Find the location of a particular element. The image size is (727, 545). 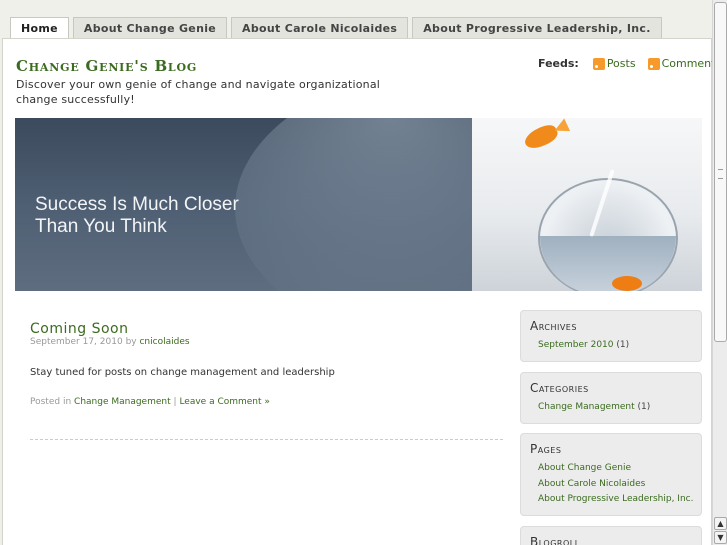

category-item: Change Management (1) is located at coordinates (619, 408).